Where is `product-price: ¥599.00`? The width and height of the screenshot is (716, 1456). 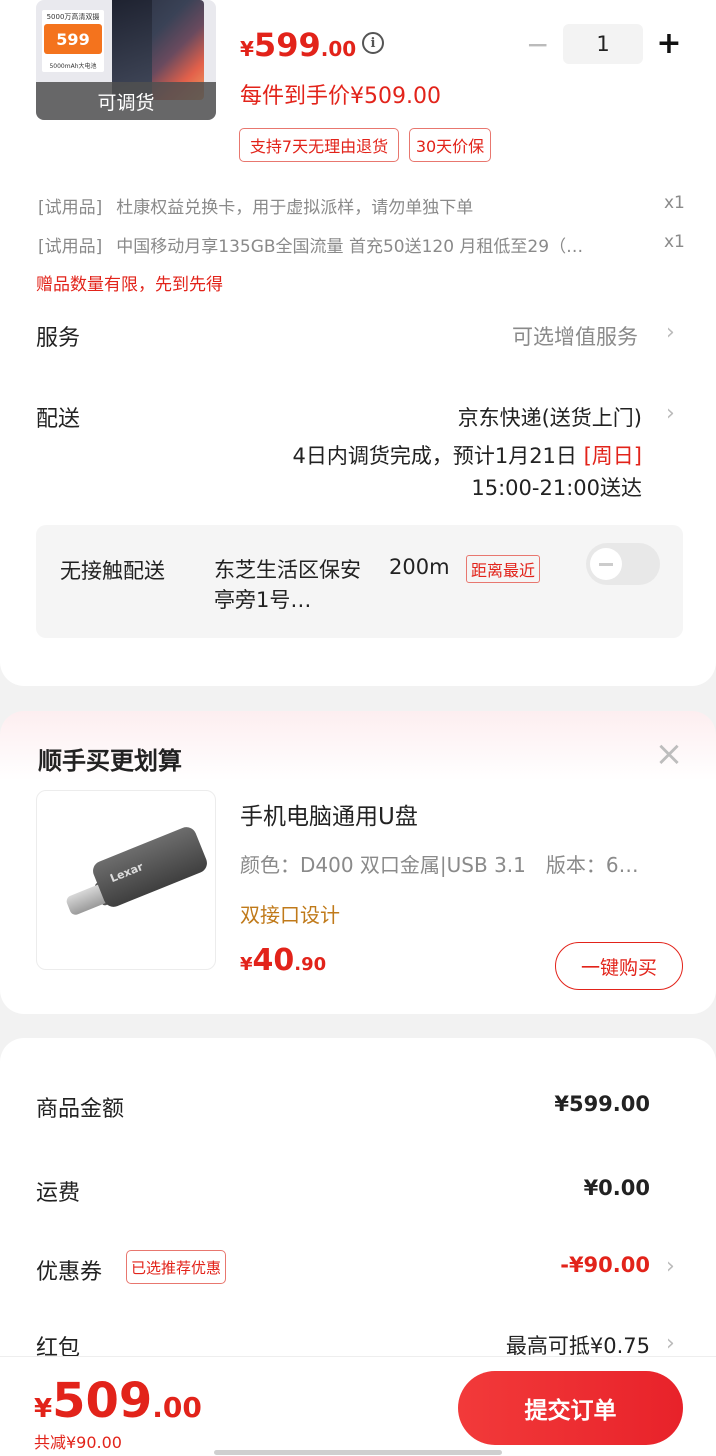 product-price: ¥599.00 is located at coordinates (298, 45).